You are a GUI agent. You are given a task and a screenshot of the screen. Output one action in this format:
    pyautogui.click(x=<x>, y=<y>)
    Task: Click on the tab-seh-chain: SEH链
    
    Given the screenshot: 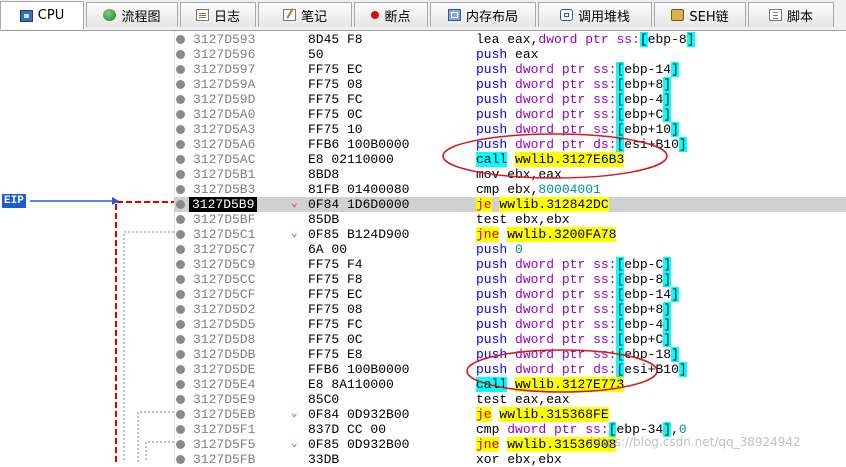 What is the action you would take?
    pyautogui.click(x=700, y=14)
    